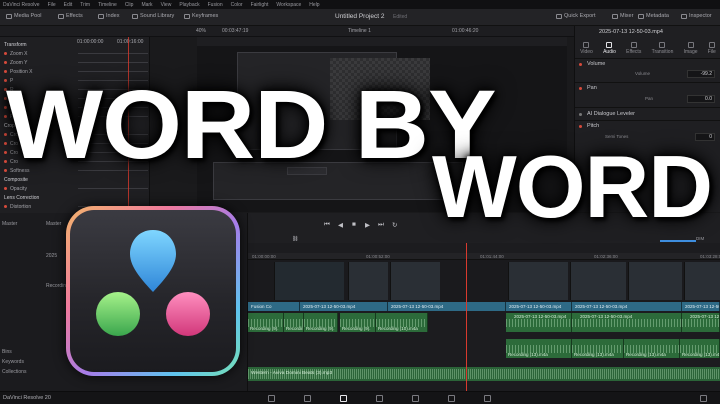  I want to click on tab-effects: Effects, so click(633, 48).